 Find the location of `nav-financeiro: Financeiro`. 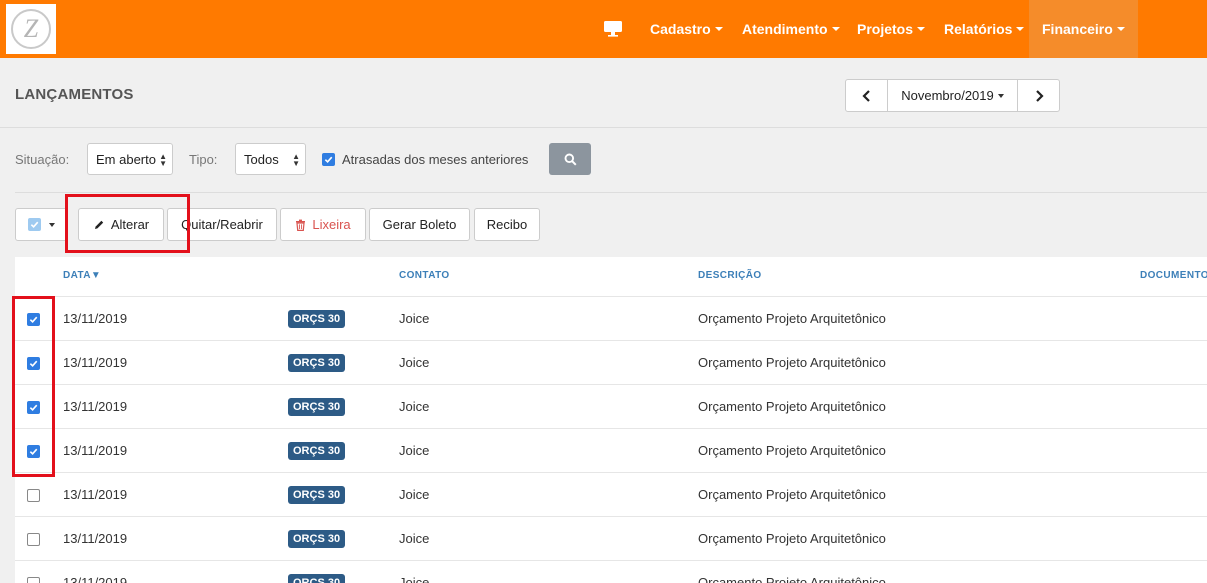

nav-financeiro: Financeiro is located at coordinates (1083, 29).